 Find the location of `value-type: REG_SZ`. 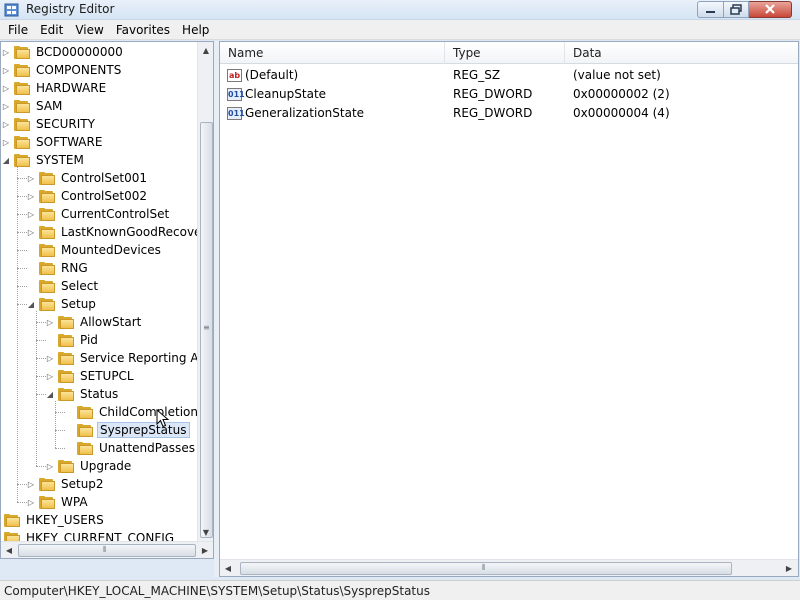

value-type: REG_SZ is located at coordinates (477, 75).